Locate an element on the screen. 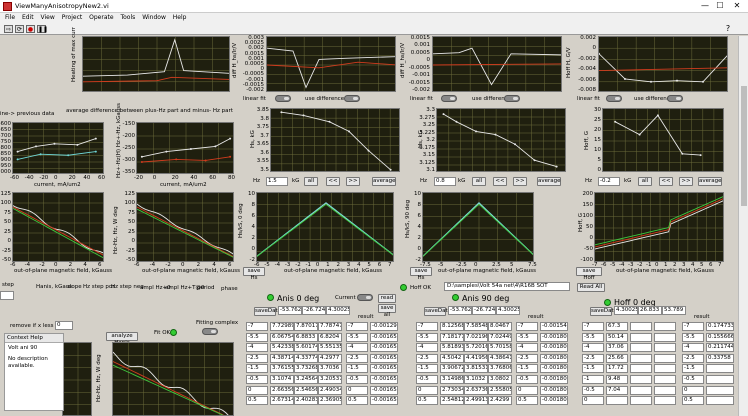  field-plot-hs-0deg is located at coordinates (325, 227).